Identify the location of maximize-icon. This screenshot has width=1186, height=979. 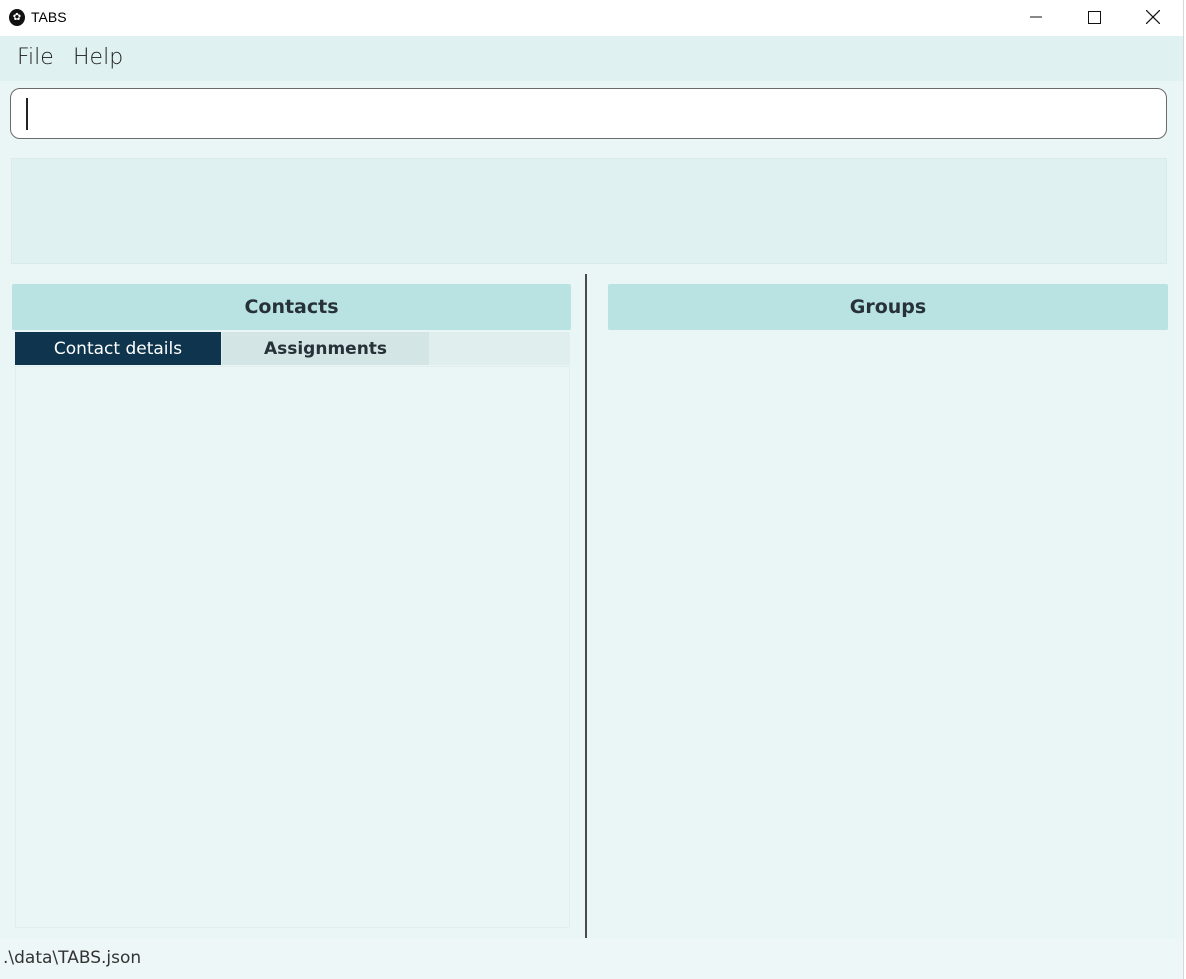
(1094, 17).